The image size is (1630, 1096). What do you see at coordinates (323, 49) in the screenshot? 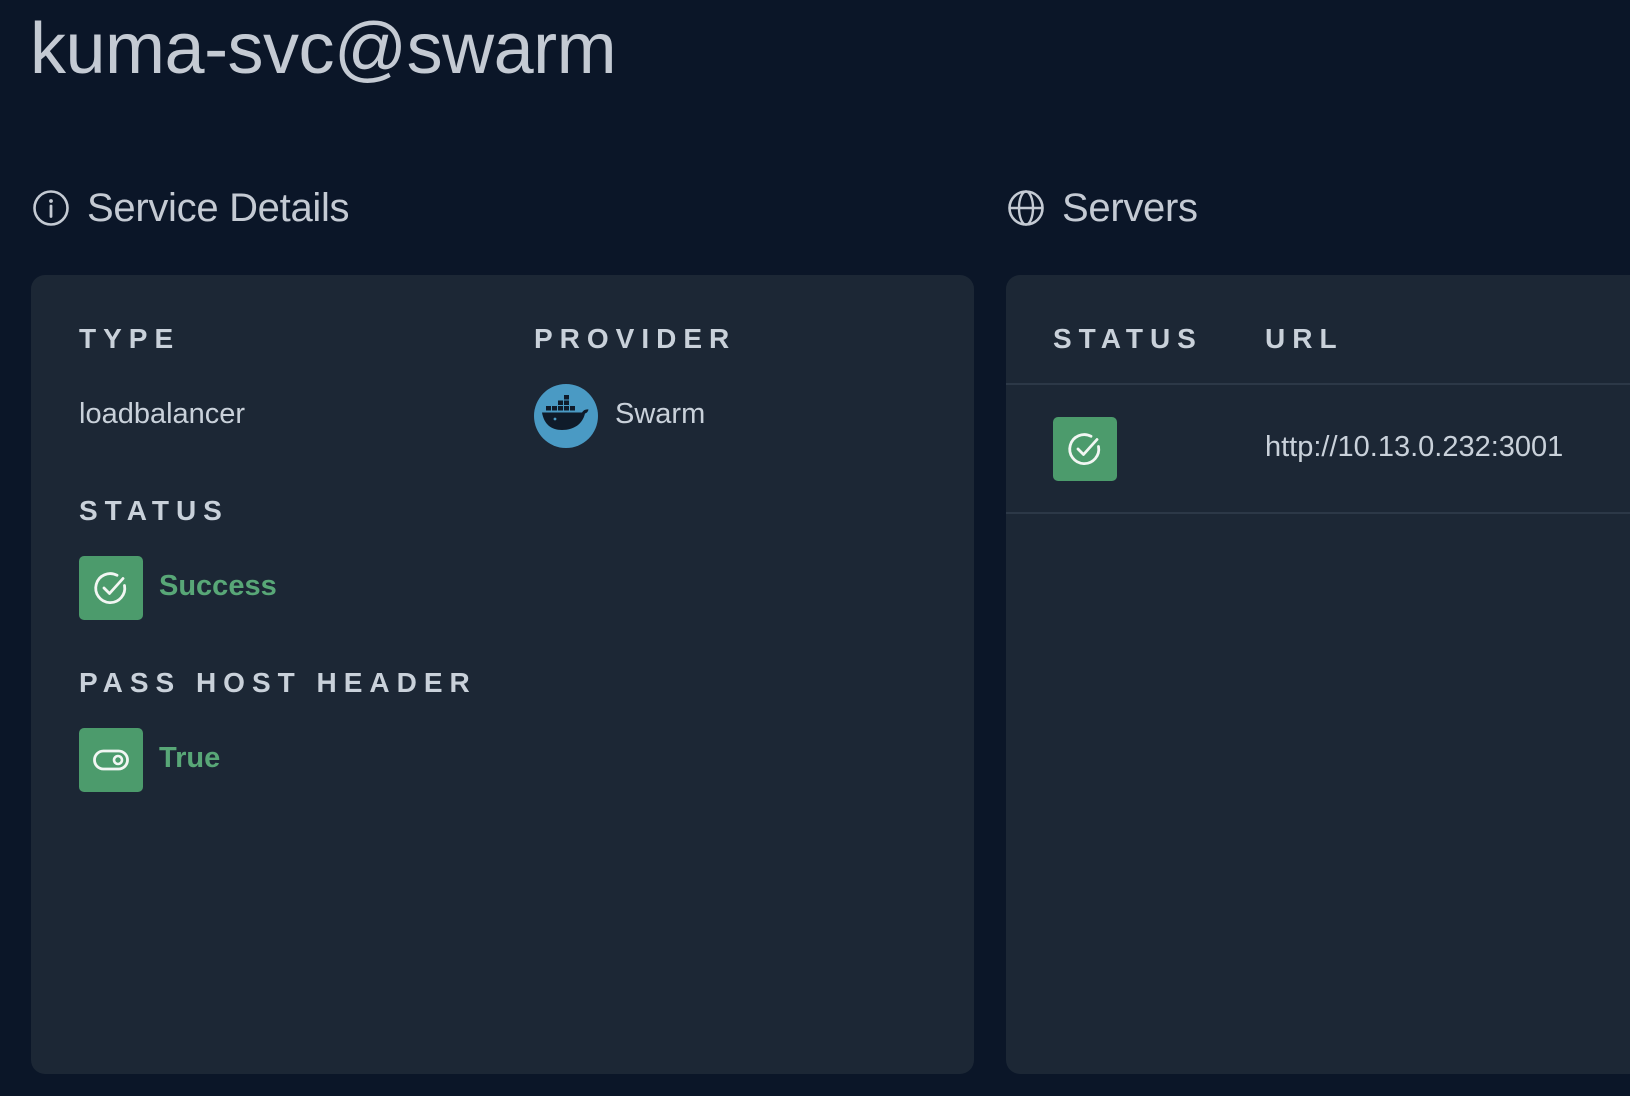
I see `page-title: kuma-svc@swarm` at bounding box center [323, 49].